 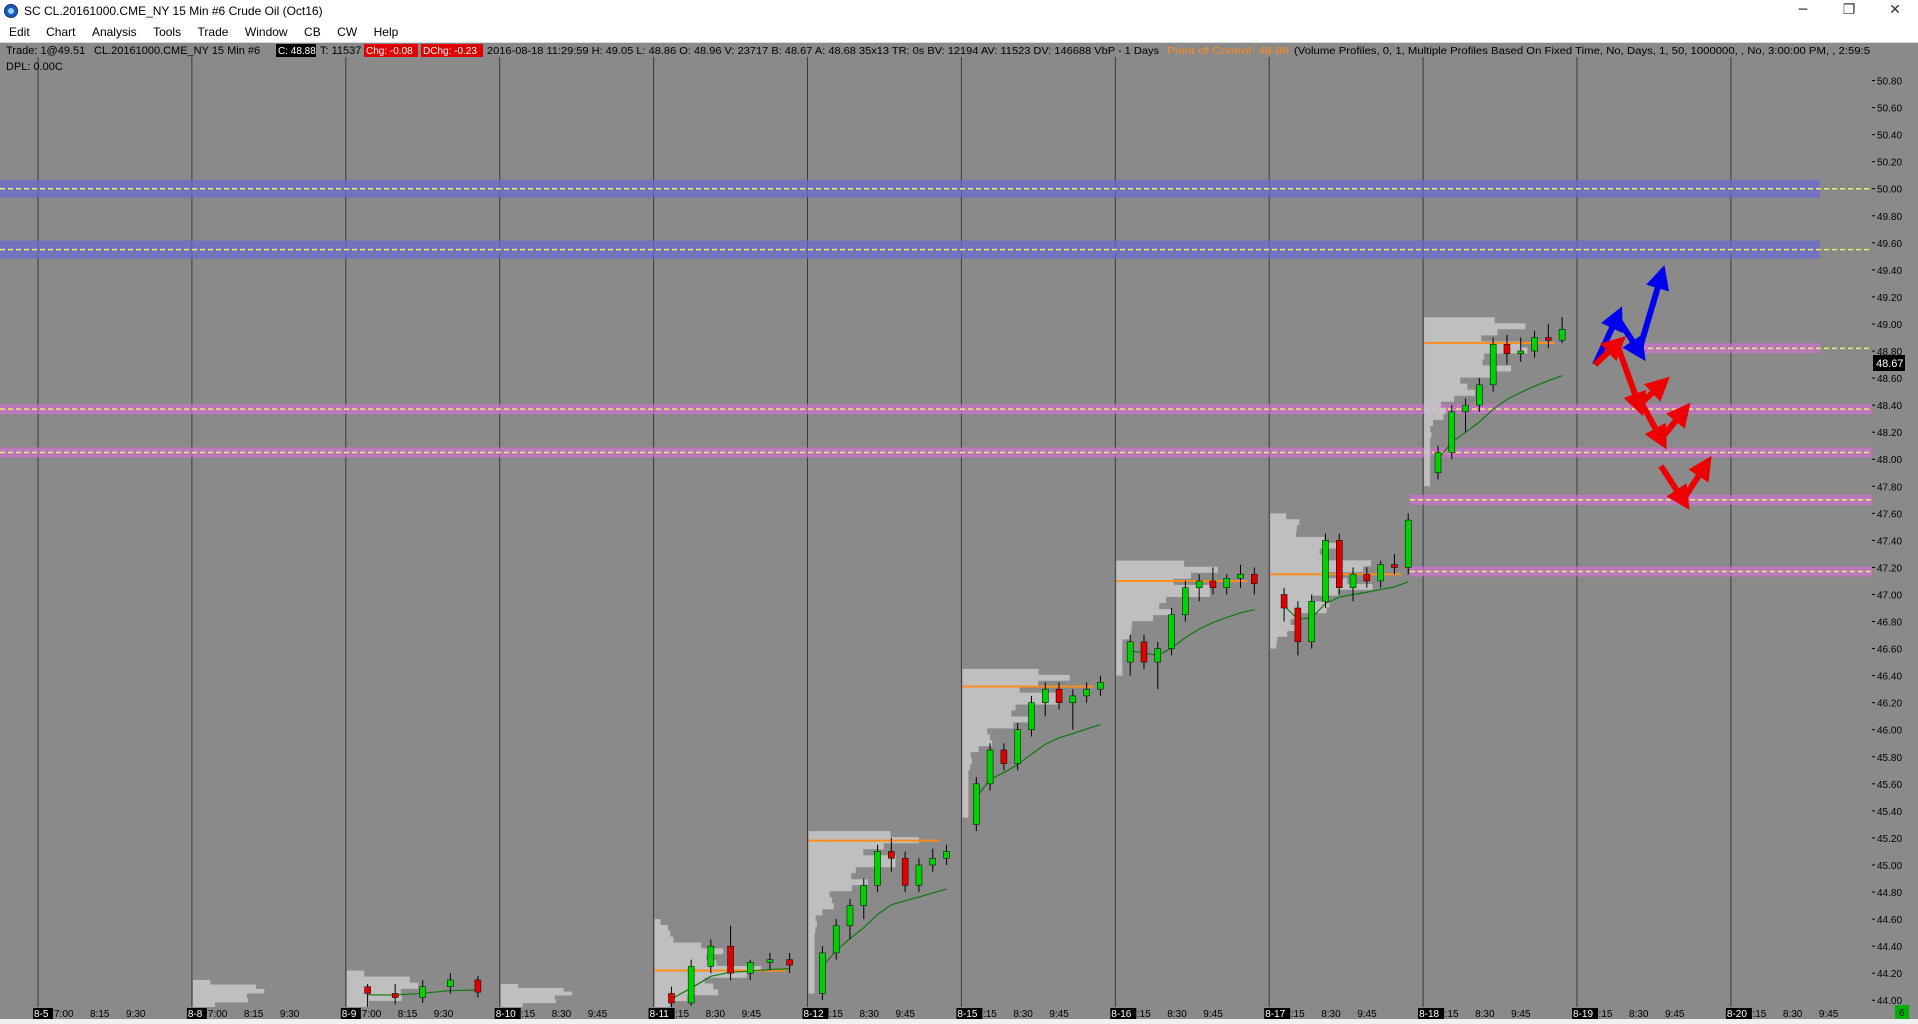 What do you see at coordinates (1890, 364) in the screenshot?
I see `current-price-label: 48.67` at bounding box center [1890, 364].